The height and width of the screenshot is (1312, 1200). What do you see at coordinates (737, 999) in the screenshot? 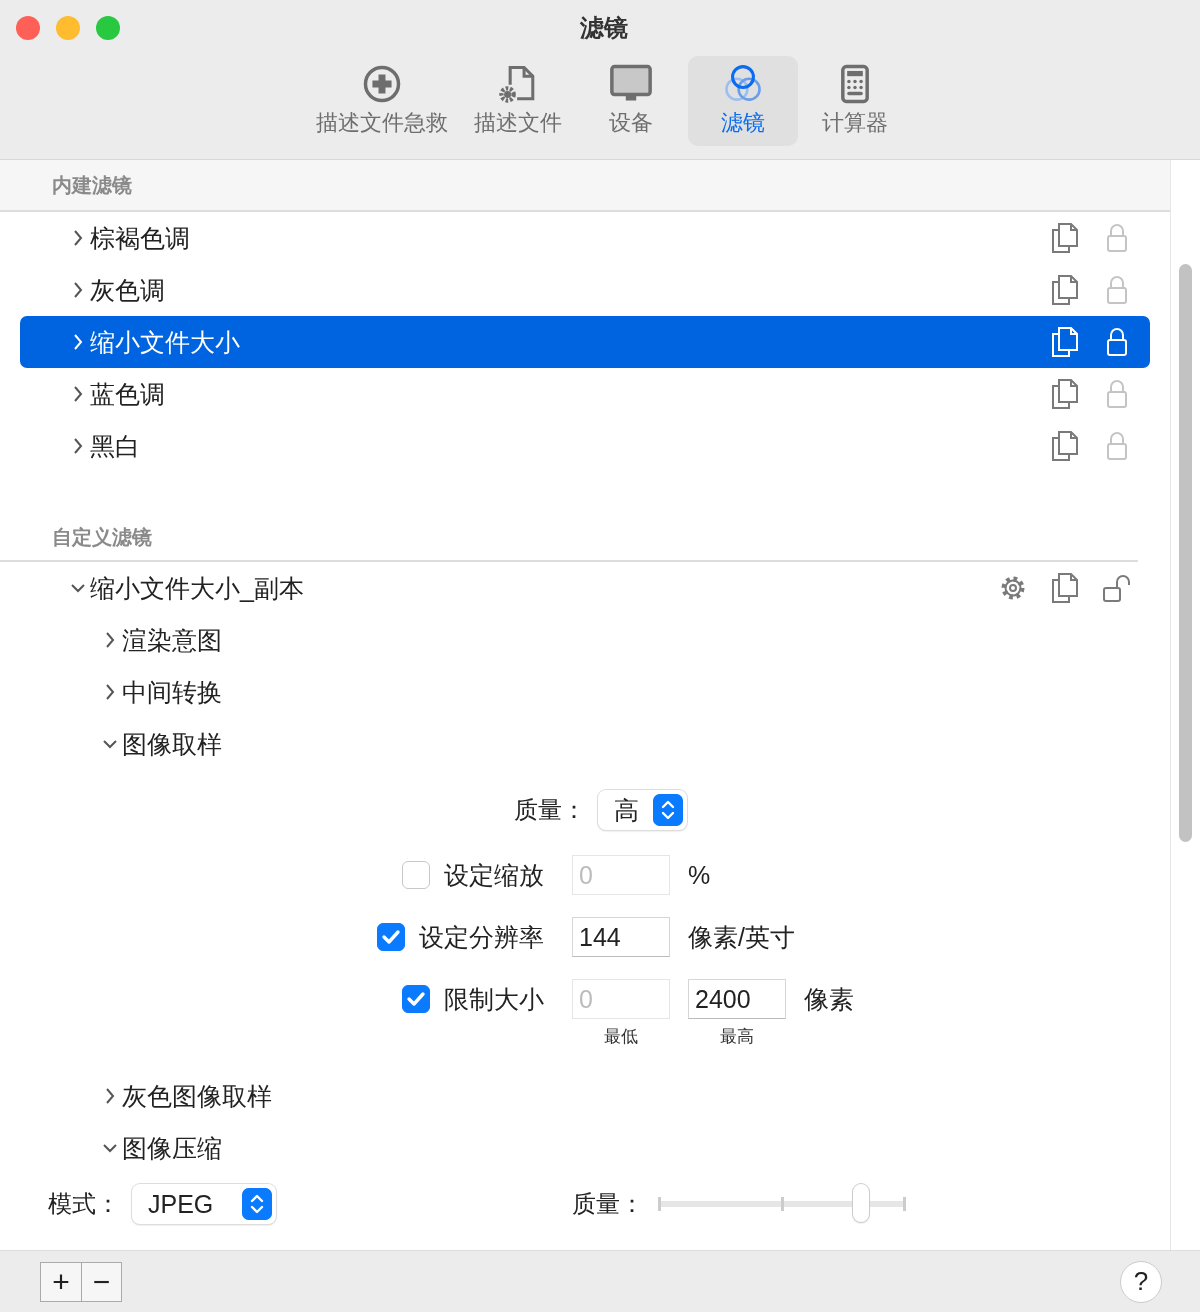
I see `input-field: 2400` at bounding box center [737, 999].